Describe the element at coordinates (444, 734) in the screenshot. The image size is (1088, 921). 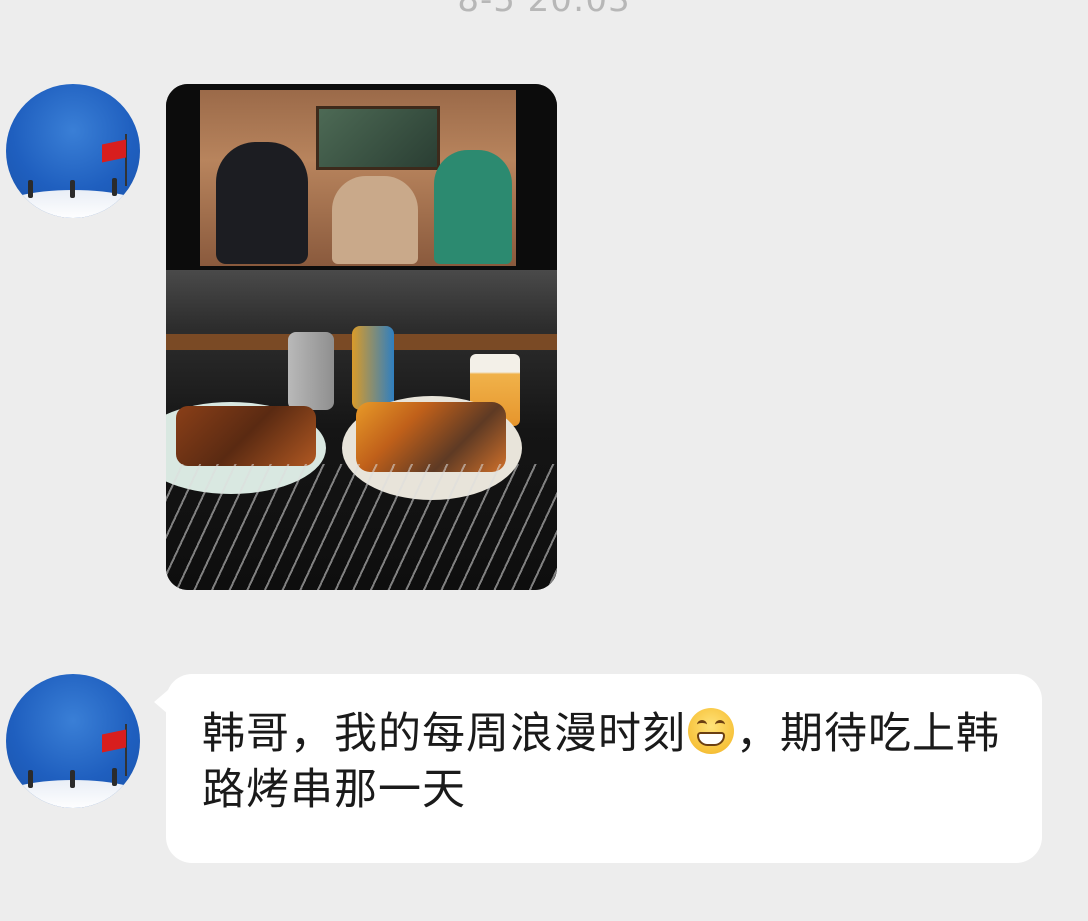
I see `message-text-part: 韩哥，我的每周浪漫时刻` at that location.